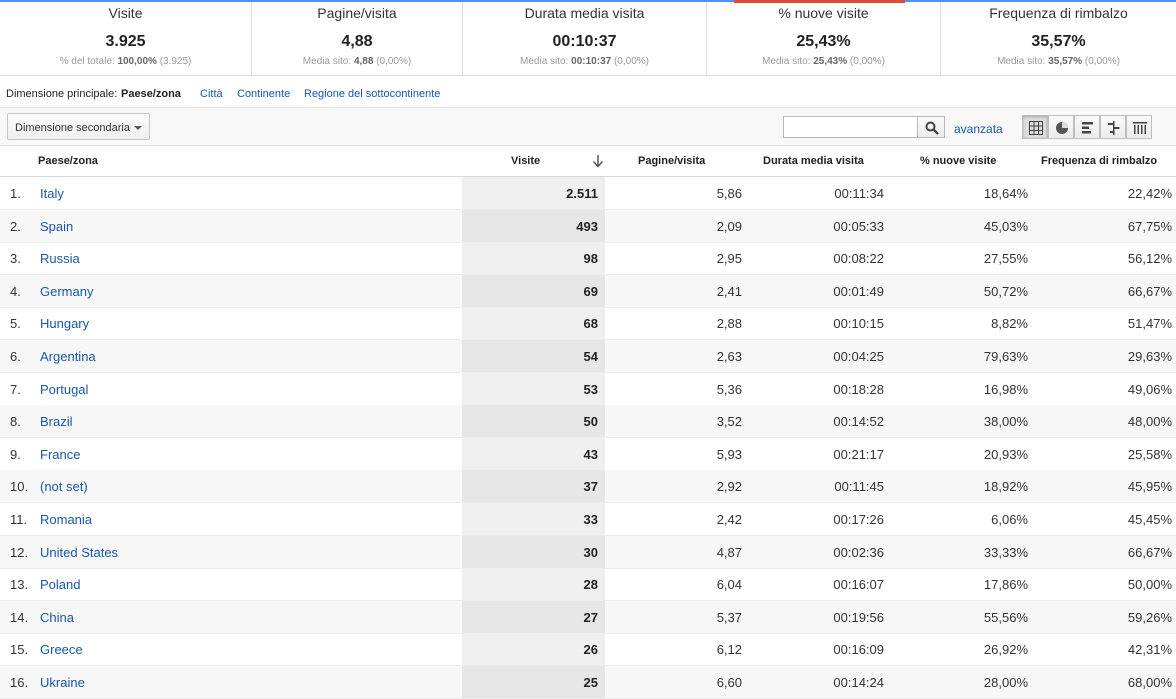  What do you see at coordinates (1149, 422) in the screenshot?
I see `cell-bounce-rate: 48,00%` at bounding box center [1149, 422].